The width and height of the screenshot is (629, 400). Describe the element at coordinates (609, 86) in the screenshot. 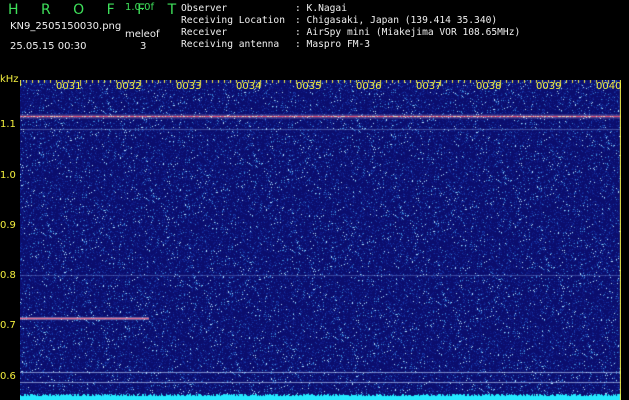

I see `x-tick-label: 0040` at that location.